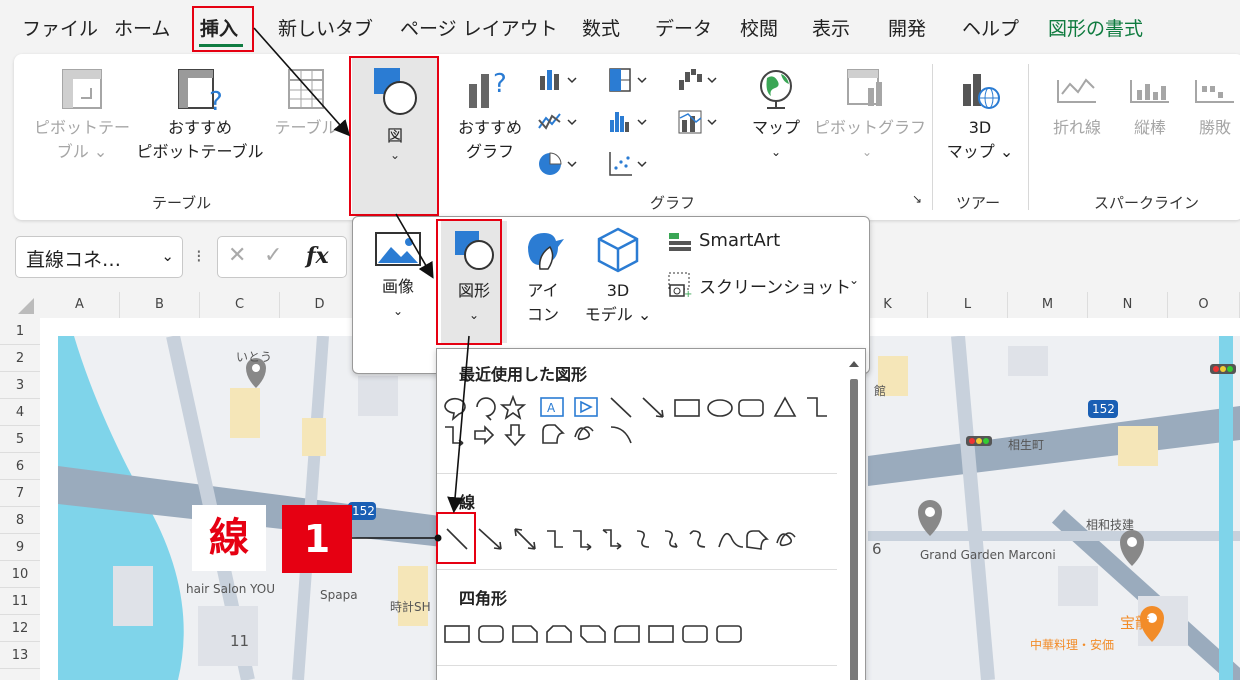  What do you see at coordinates (683, 27) in the screenshot?
I see `tab-data: データ` at bounding box center [683, 27].